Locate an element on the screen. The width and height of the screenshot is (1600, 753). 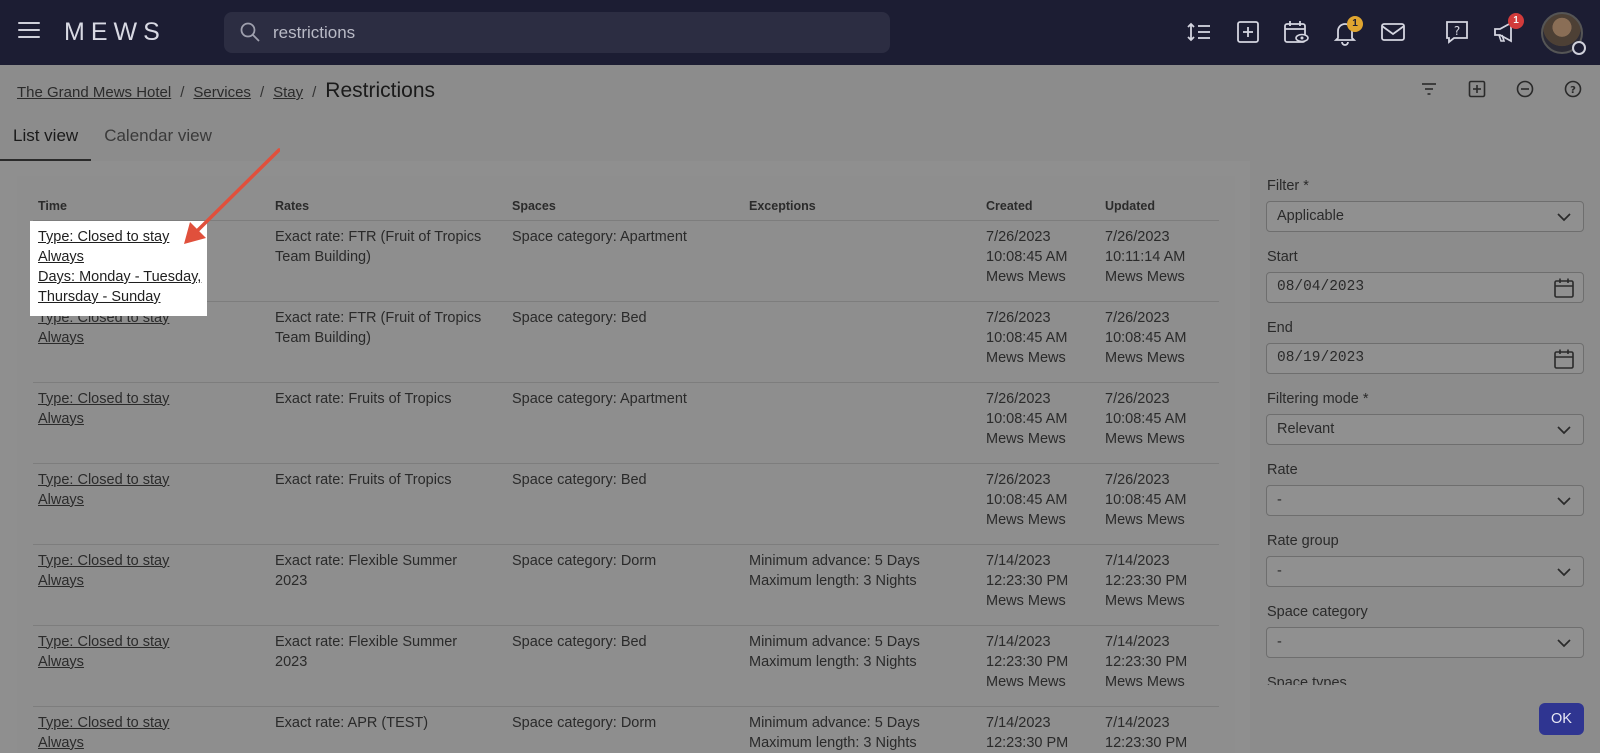
rate-select: - is located at coordinates (1425, 500).